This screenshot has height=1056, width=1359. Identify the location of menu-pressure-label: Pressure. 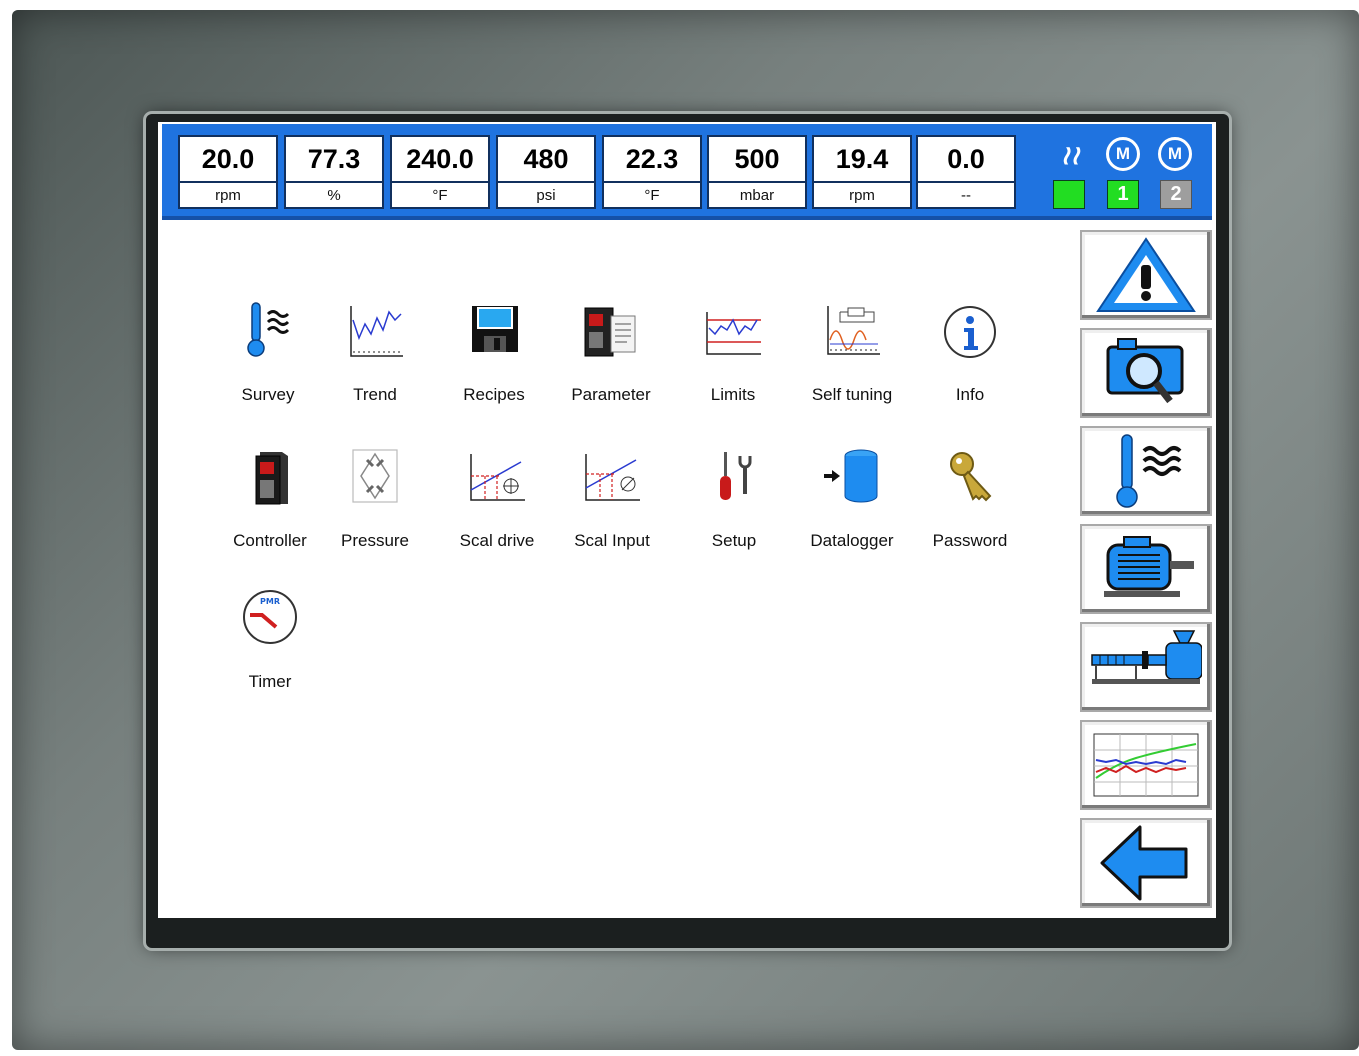
(375, 540).